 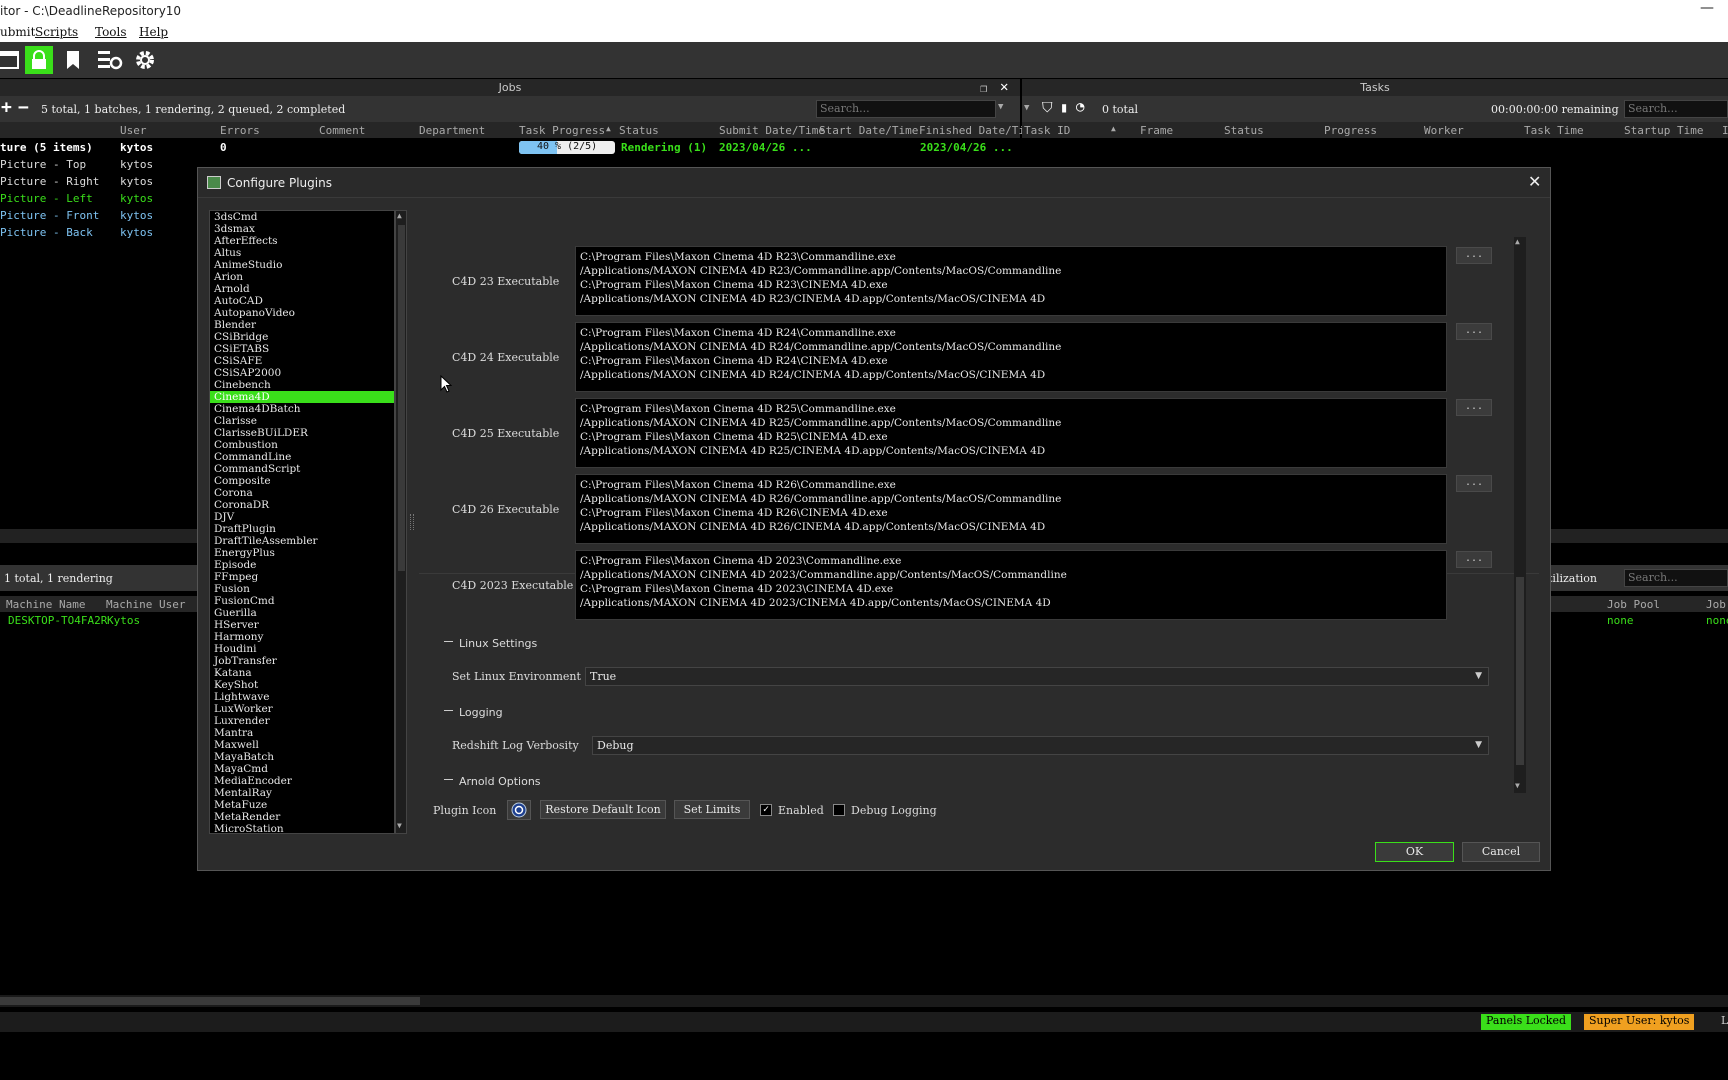 I want to click on plugin-list-item: CommandScript, so click(x=302, y=469).